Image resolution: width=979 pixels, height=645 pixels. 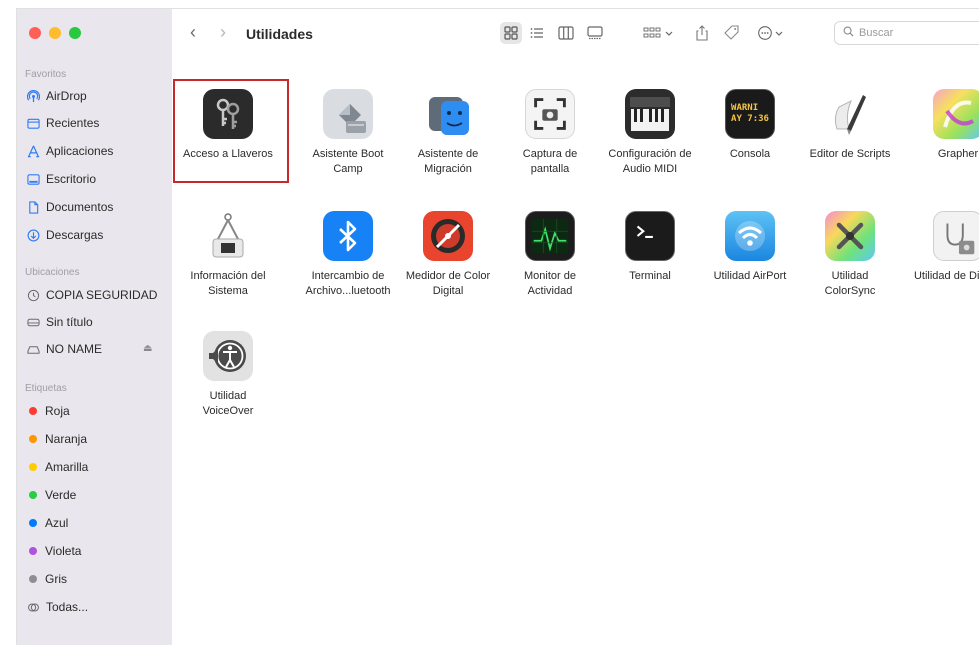 I want to click on sidebar-tag-amarilla: Amarilla, so click(x=57, y=467).